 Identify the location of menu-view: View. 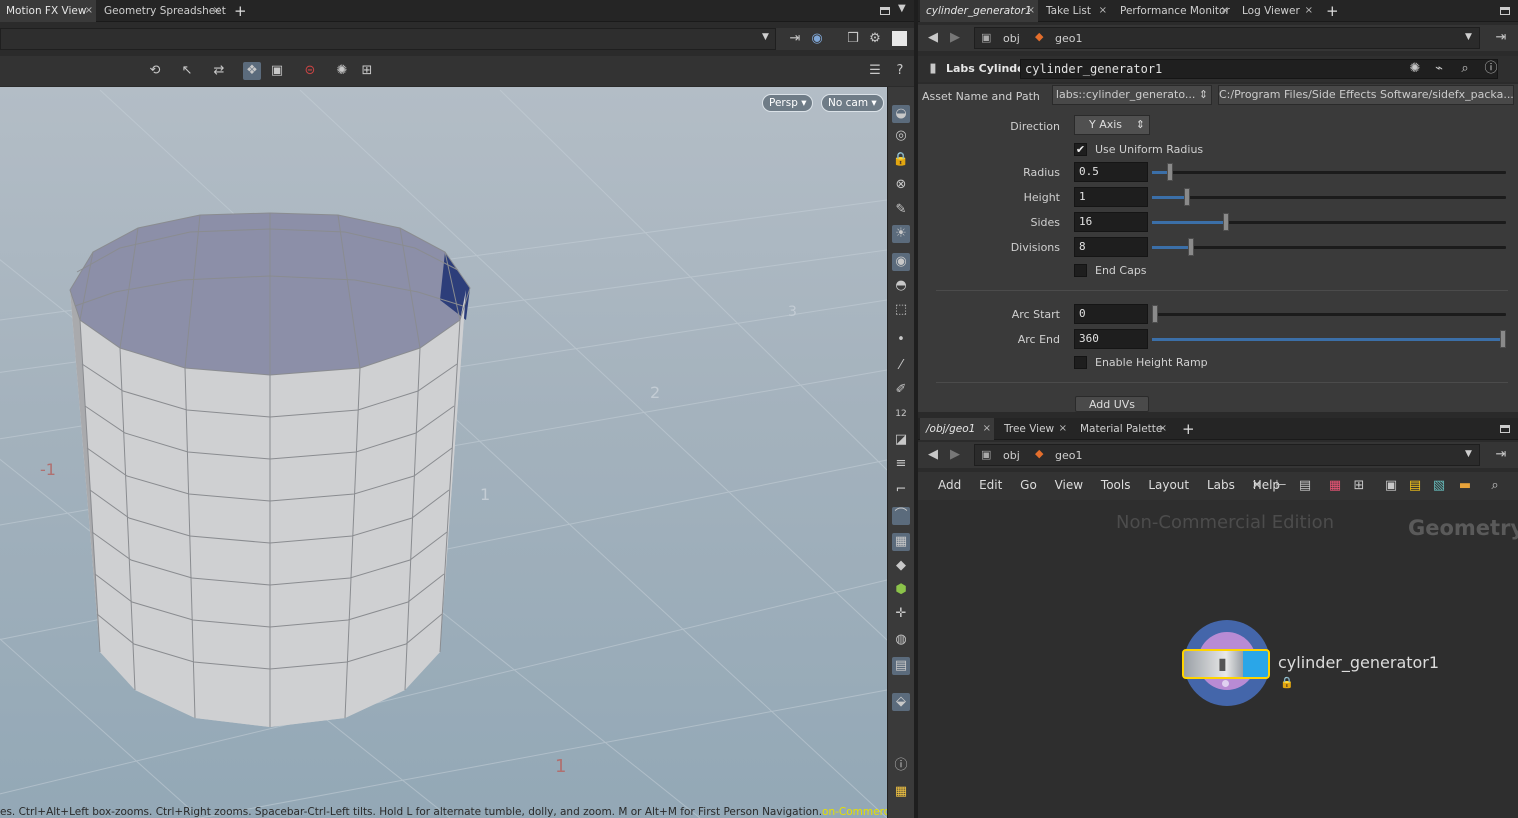
(1069, 485).